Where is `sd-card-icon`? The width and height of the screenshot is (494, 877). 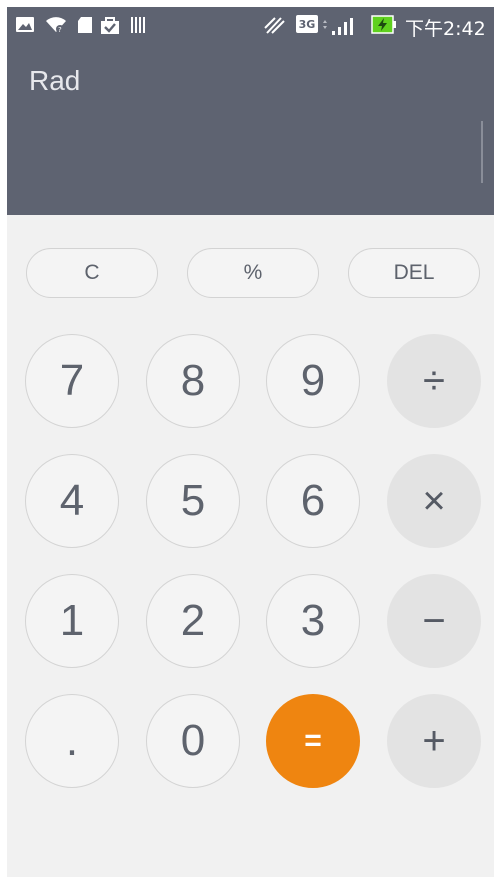 sd-card-icon is located at coordinates (85, 25).